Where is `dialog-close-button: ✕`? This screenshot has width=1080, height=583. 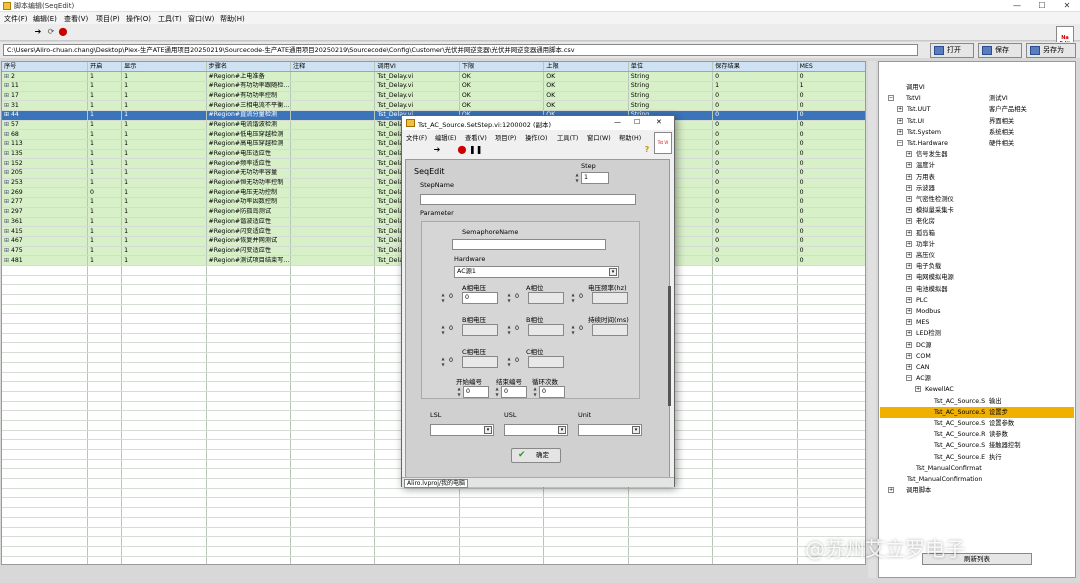 dialog-close-button: ✕ is located at coordinates (659, 122).